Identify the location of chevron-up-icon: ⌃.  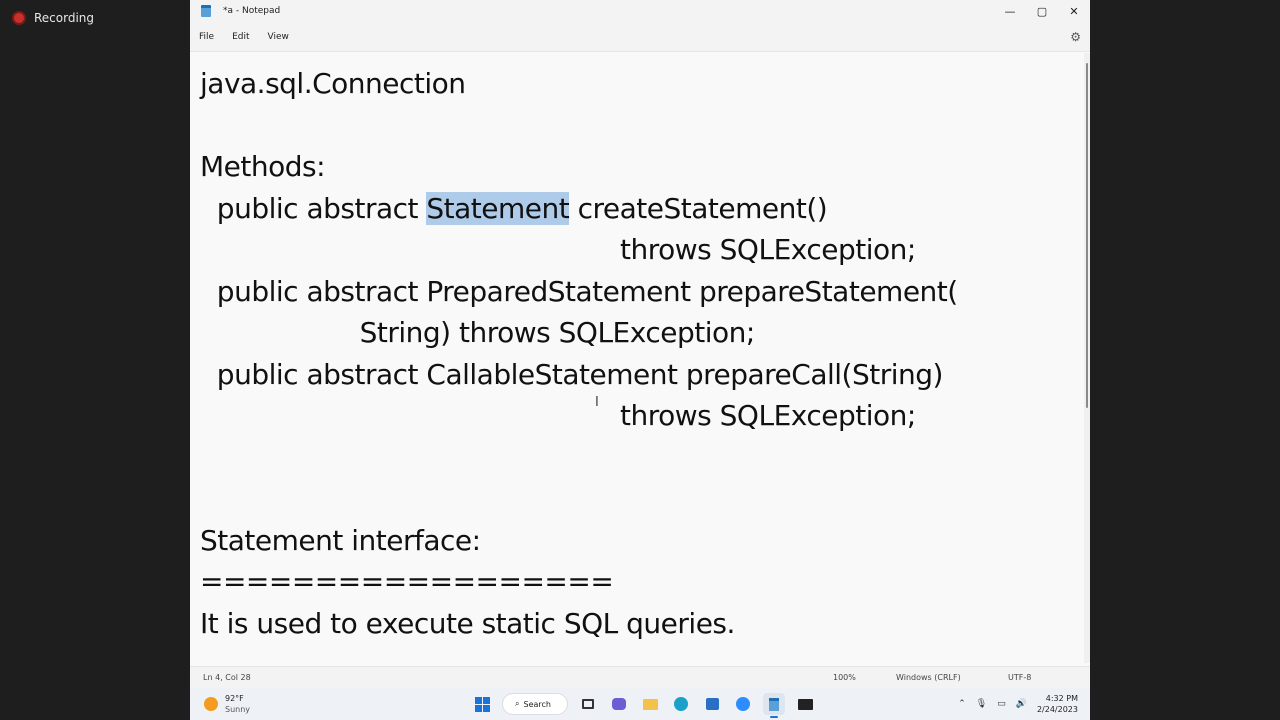
(962, 704).